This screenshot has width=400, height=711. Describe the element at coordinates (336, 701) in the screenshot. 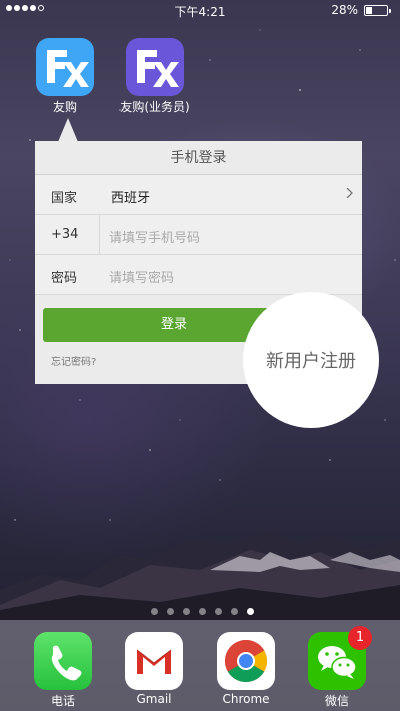

I see `wechat-app-label: 微信` at that location.